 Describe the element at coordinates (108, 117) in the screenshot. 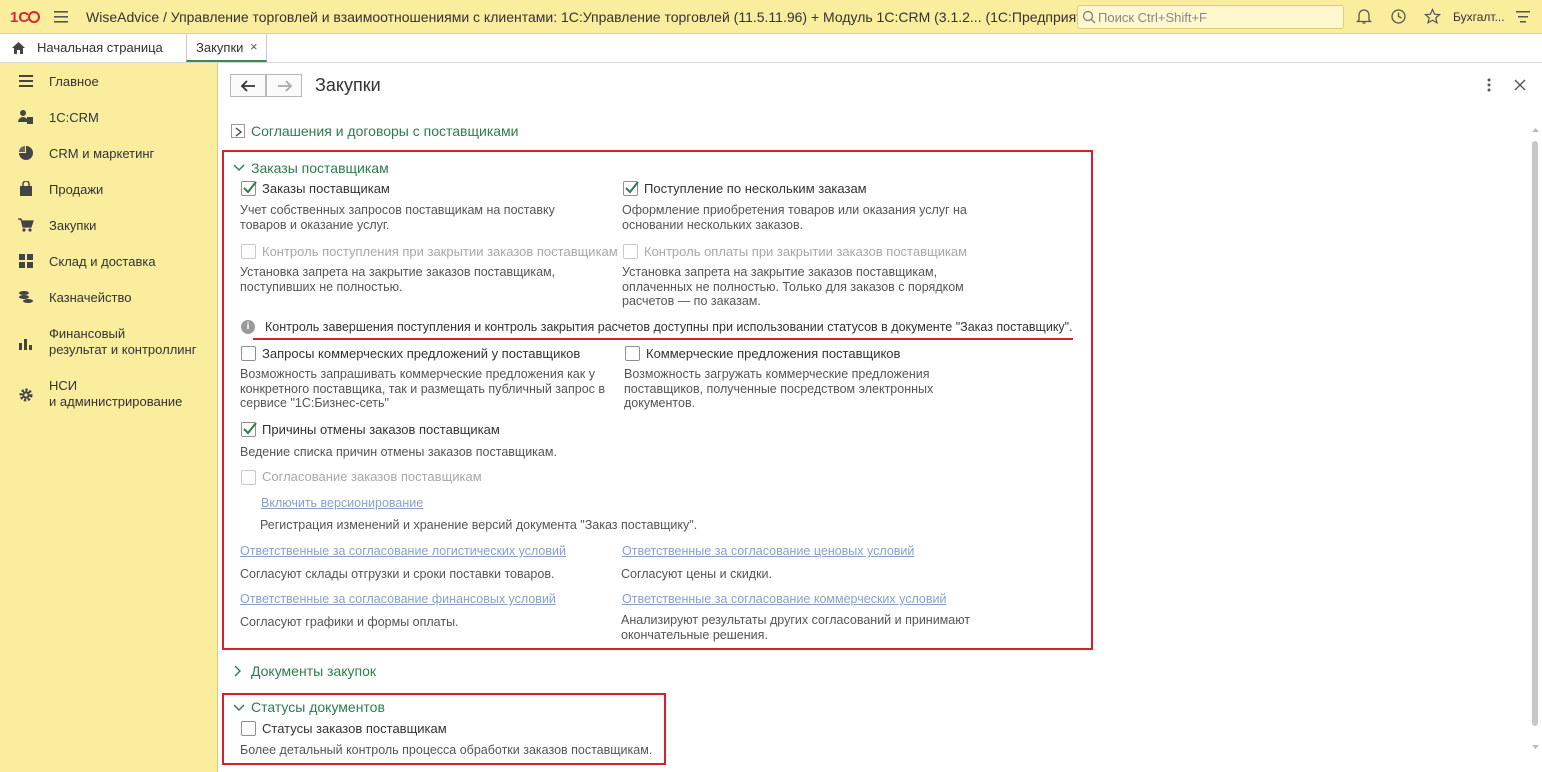

I see `sidebar-item-crm: 1С:CRM` at that location.